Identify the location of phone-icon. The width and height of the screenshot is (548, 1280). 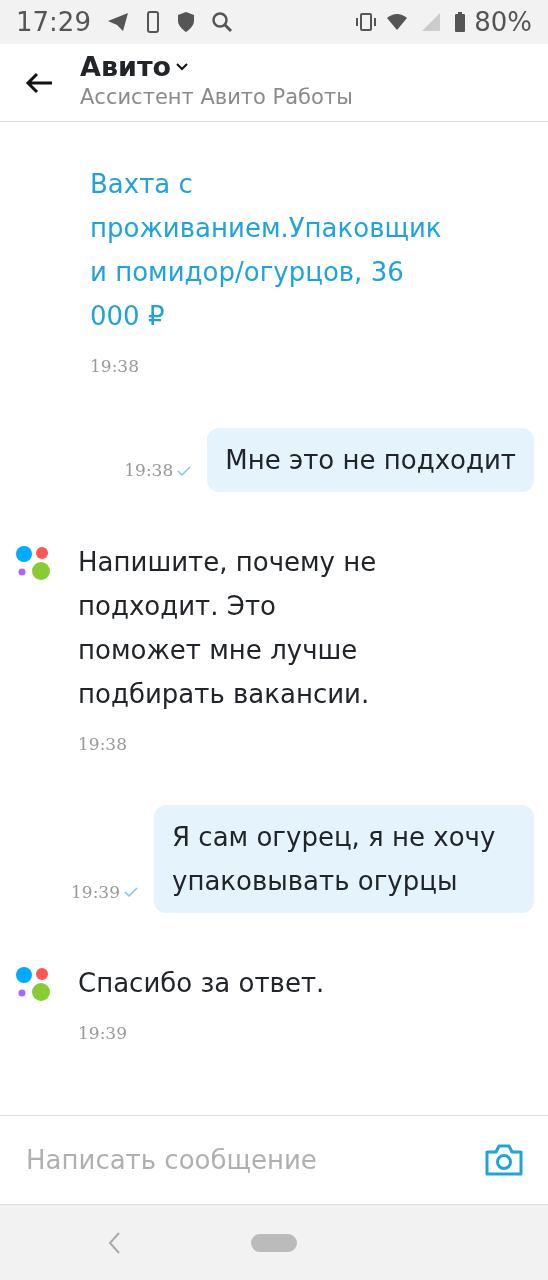
(152, 22).